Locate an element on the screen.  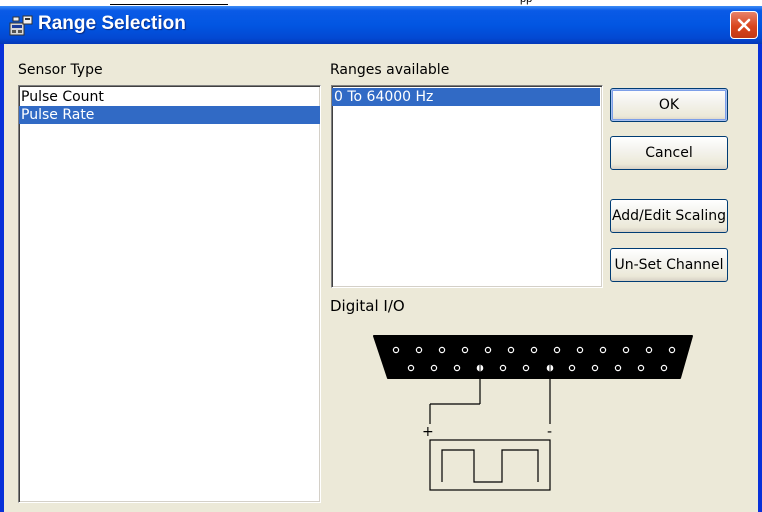
square-wave-icon is located at coordinates (490, 466).